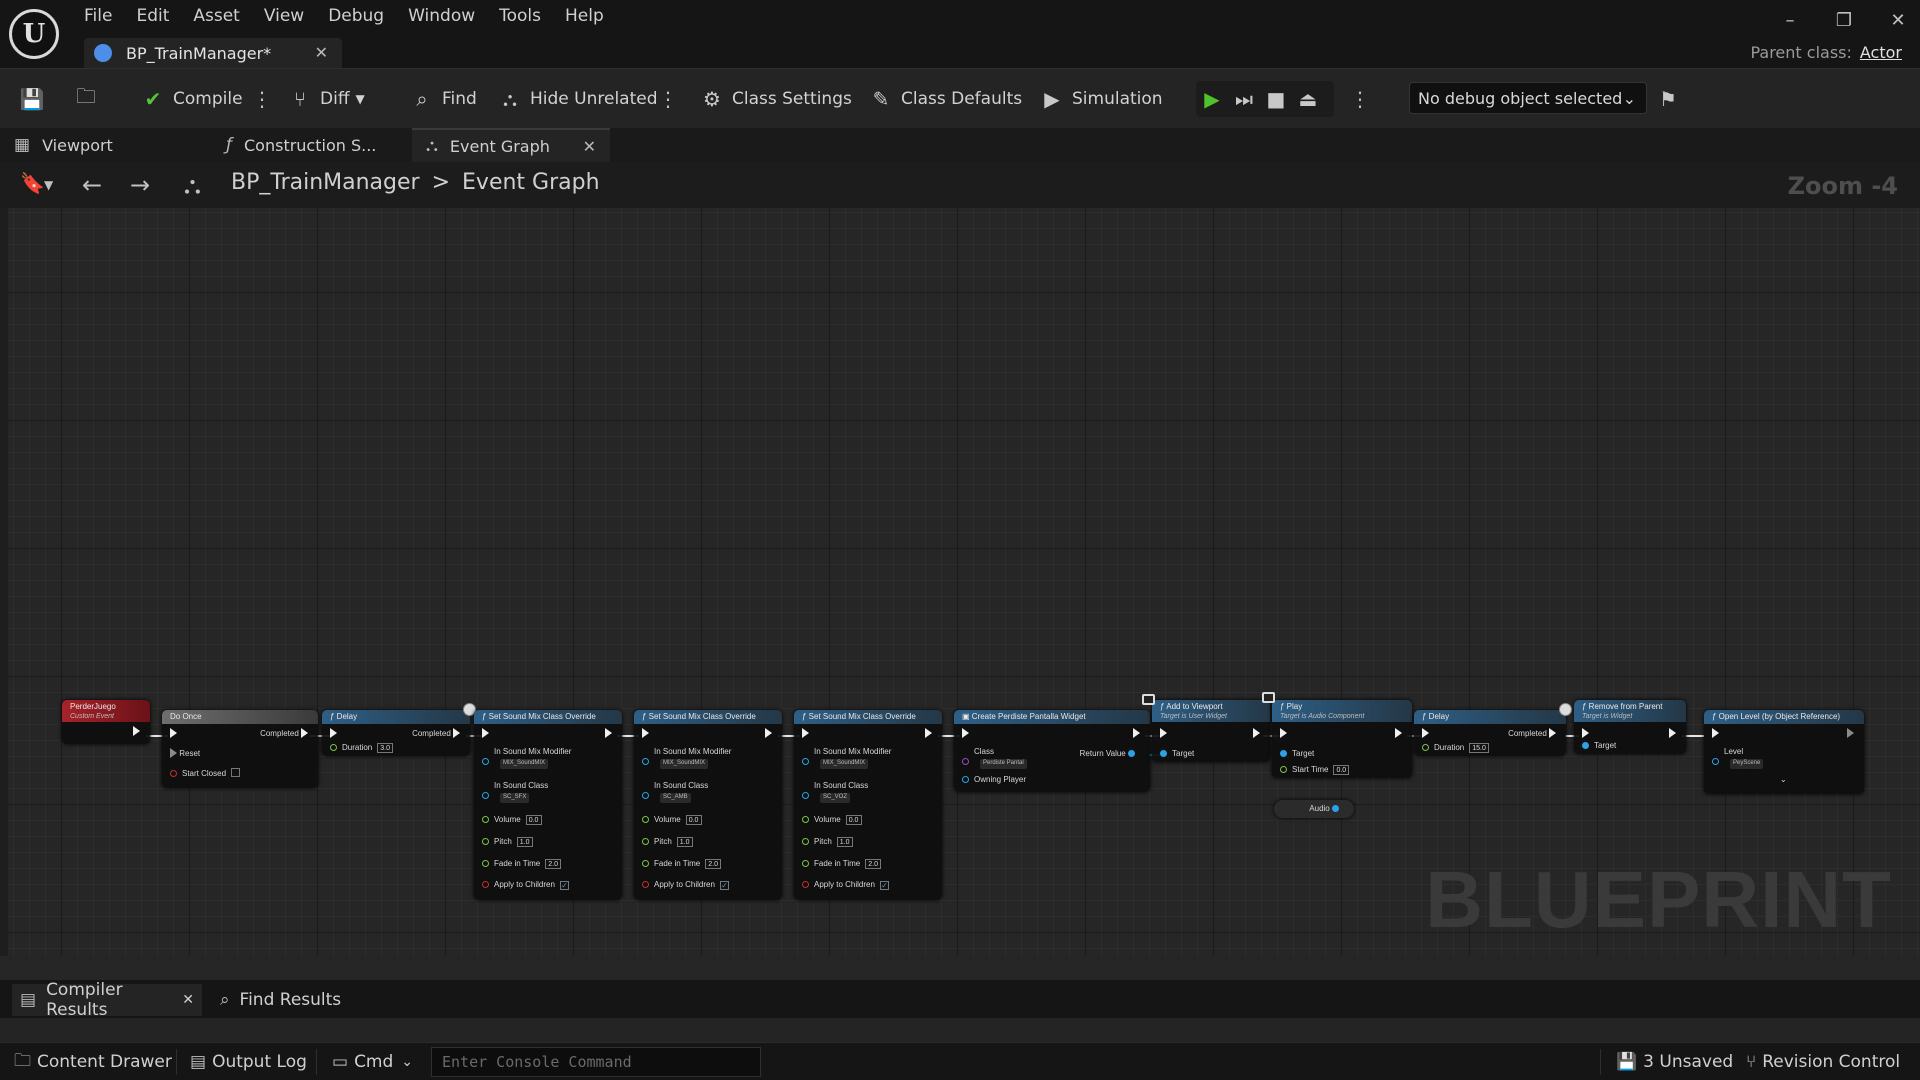  What do you see at coordinates (1783, 780) in the screenshot?
I see `chevron-down-icon: ⌄` at bounding box center [1783, 780].